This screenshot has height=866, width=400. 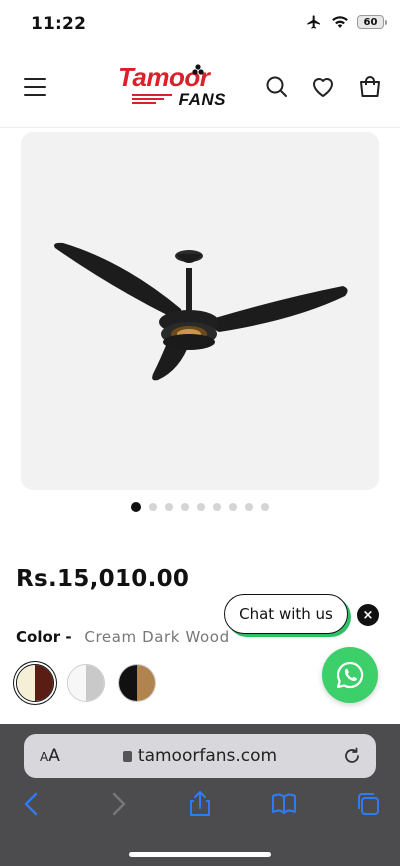 What do you see at coordinates (368, 804) in the screenshot?
I see `tabs-icon` at bounding box center [368, 804].